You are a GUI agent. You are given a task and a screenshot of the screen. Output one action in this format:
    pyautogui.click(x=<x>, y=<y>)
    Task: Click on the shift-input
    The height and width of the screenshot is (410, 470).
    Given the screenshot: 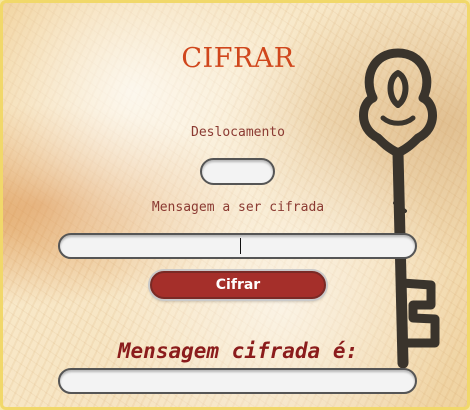 What is the action you would take?
    pyautogui.click(x=237, y=171)
    